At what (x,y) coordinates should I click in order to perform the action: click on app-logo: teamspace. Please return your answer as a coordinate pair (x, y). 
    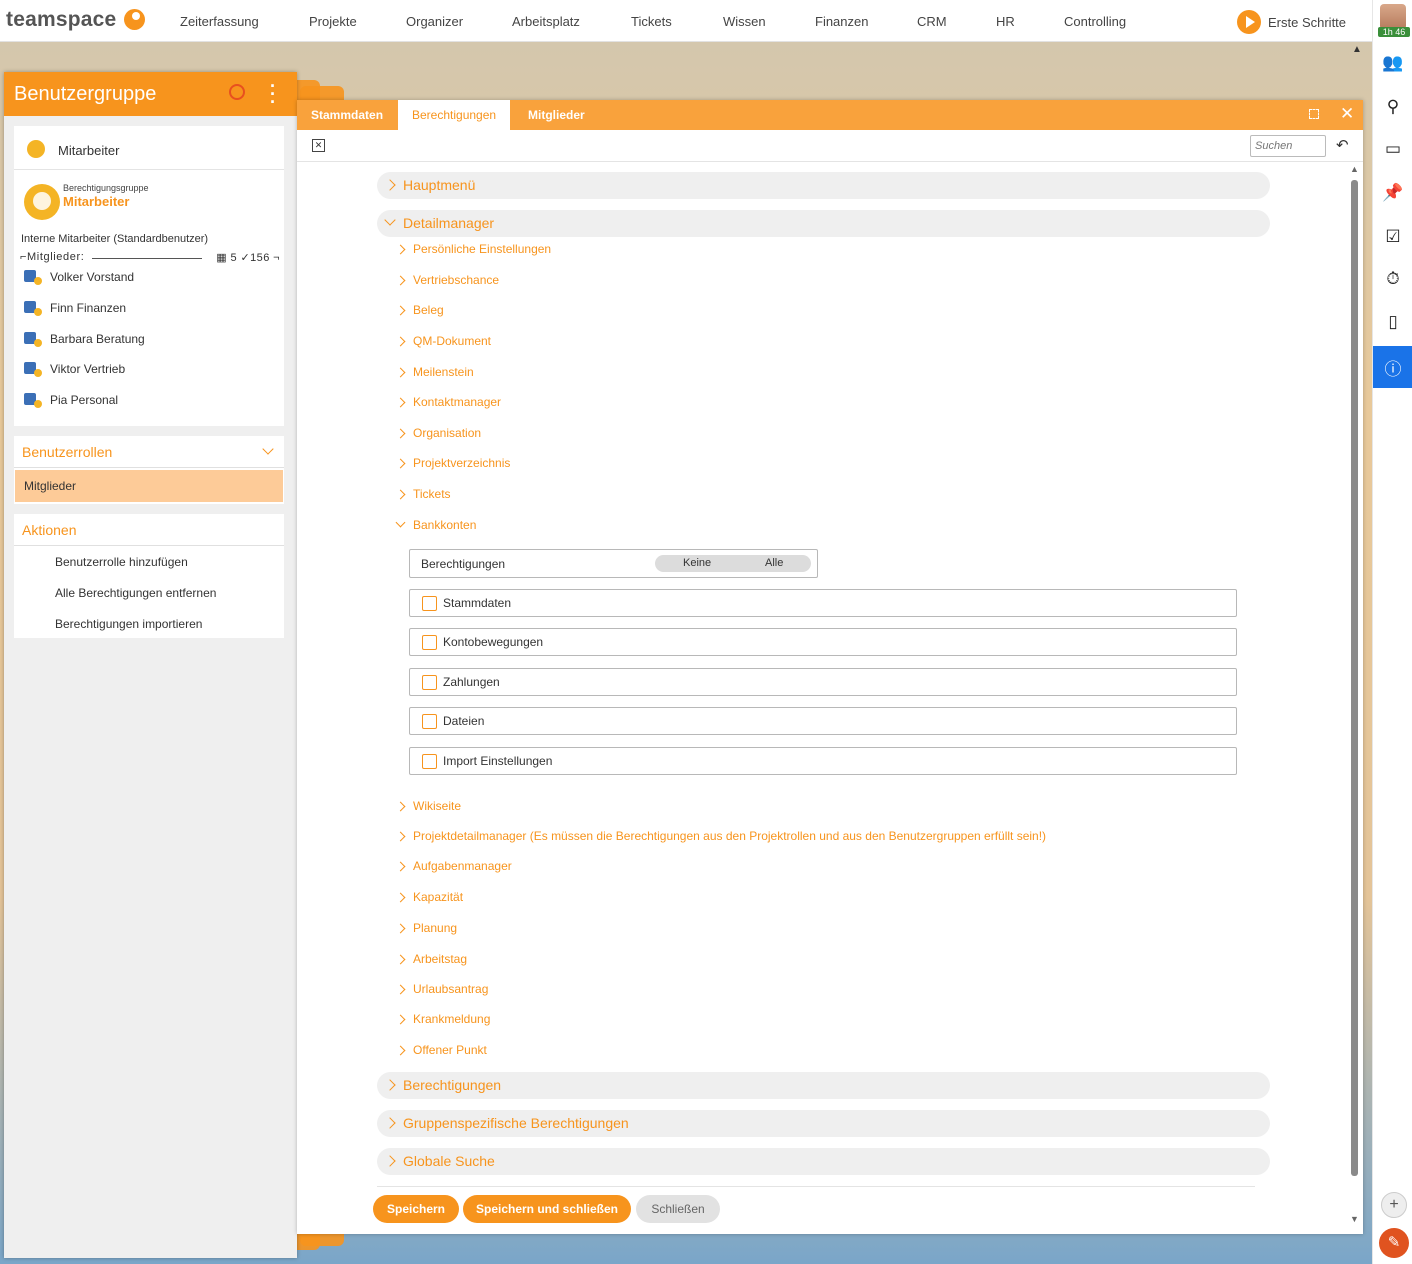
    Looking at the image, I should click on (61, 20).